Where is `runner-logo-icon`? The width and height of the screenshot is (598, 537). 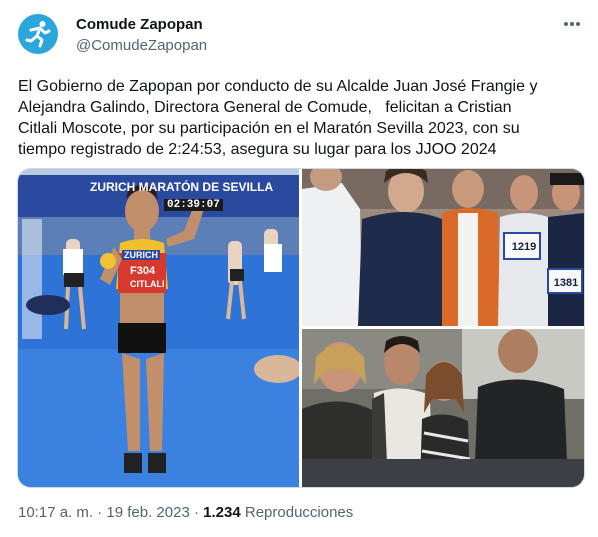 runner-logo-icon is located at coordinates (38, 34).